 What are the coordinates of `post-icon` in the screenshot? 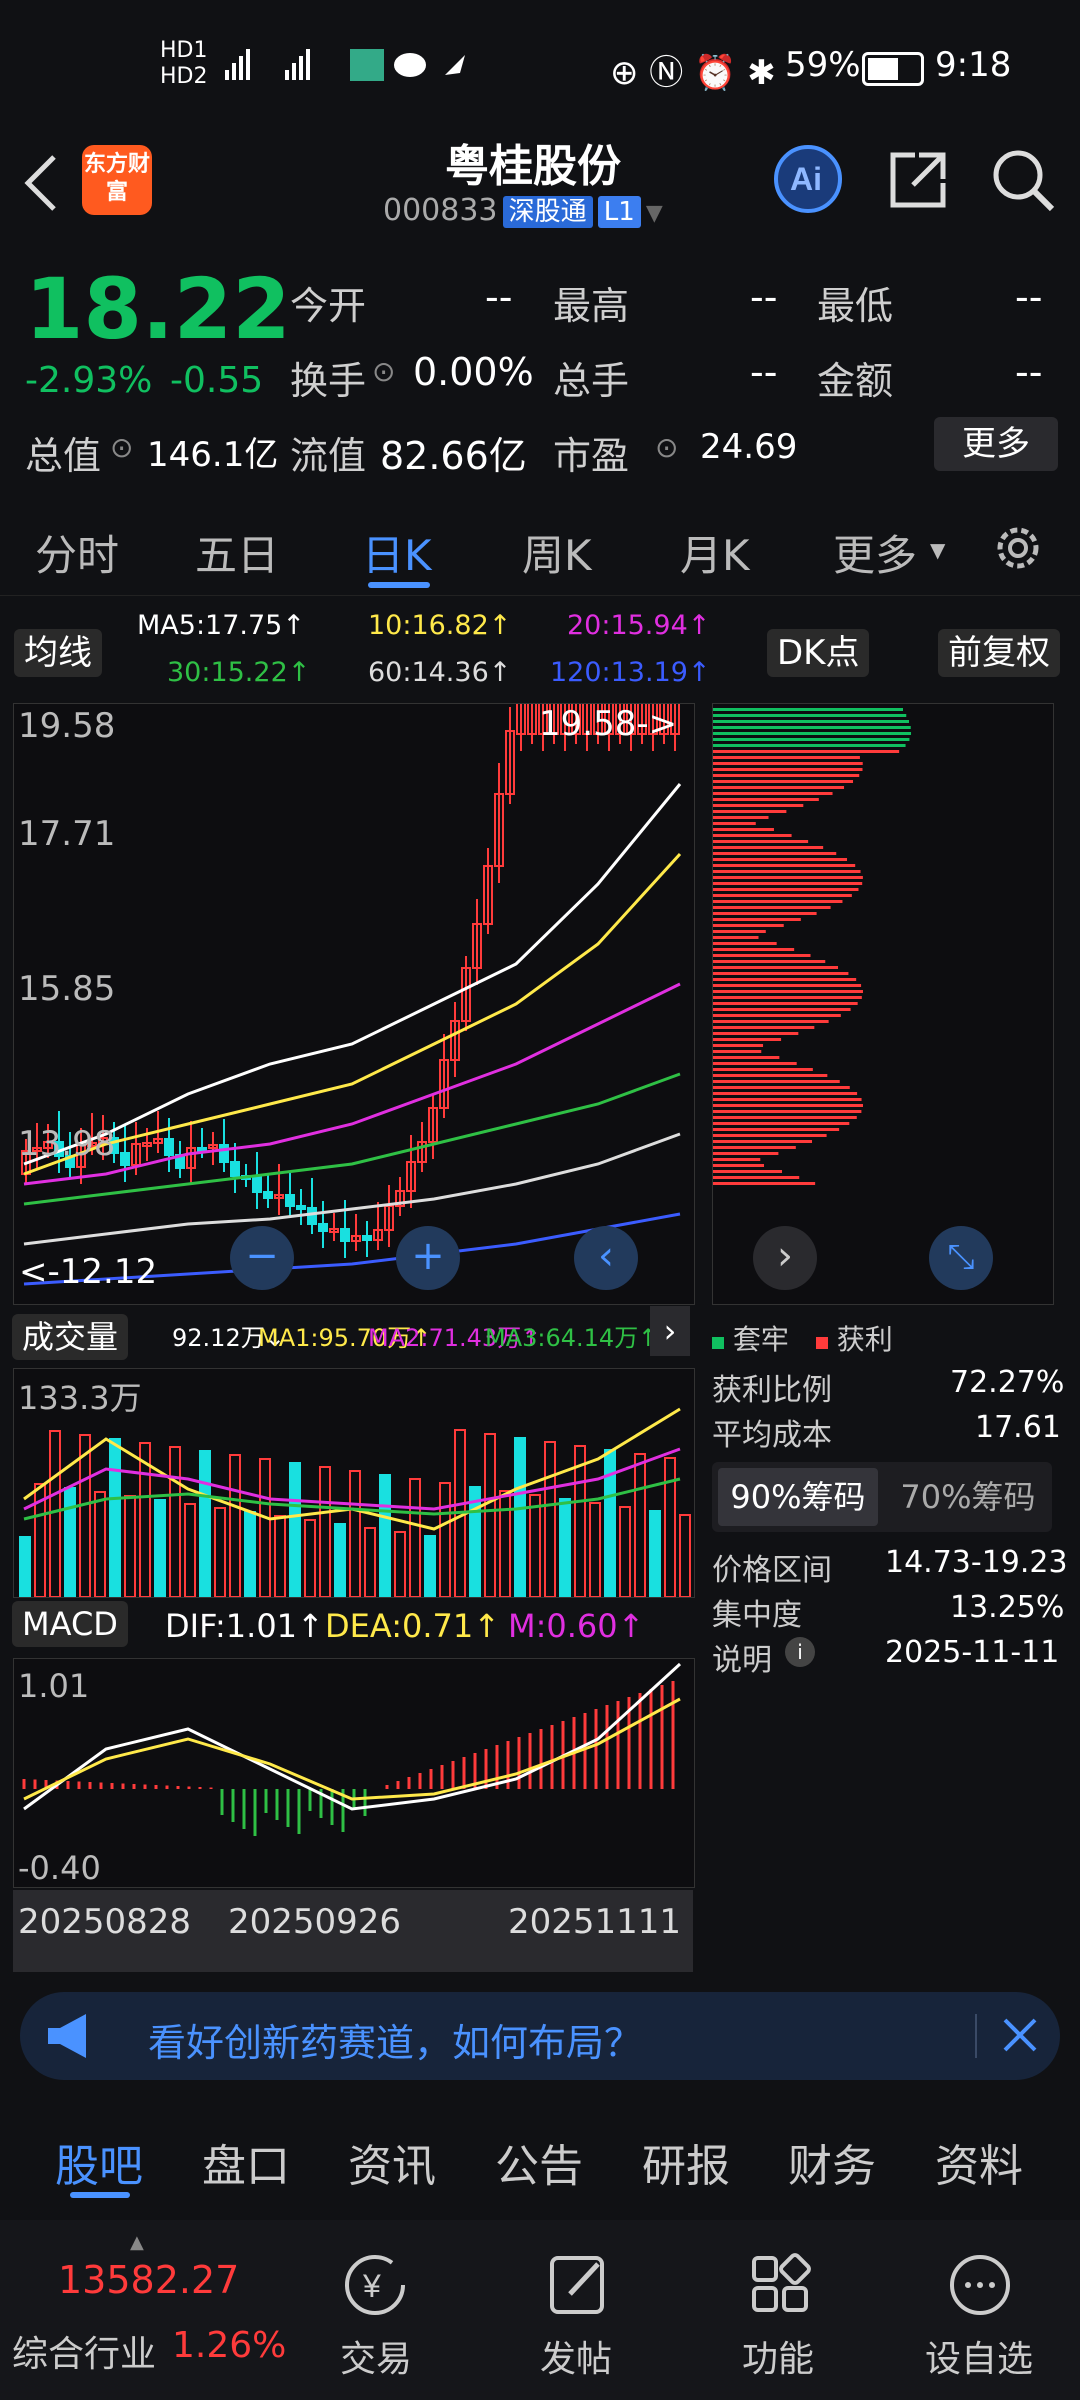 It's located at (580, 2285).